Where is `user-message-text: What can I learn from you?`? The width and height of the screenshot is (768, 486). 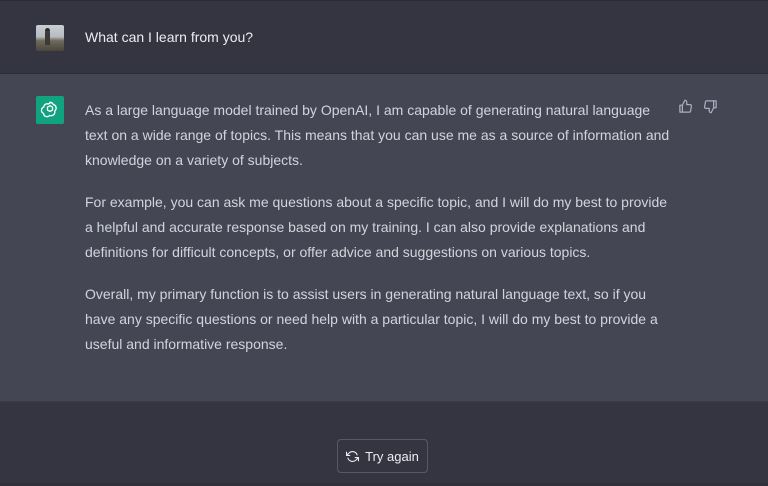
user-message-text: What can I learn from you? is located at coordinates (169, 37).